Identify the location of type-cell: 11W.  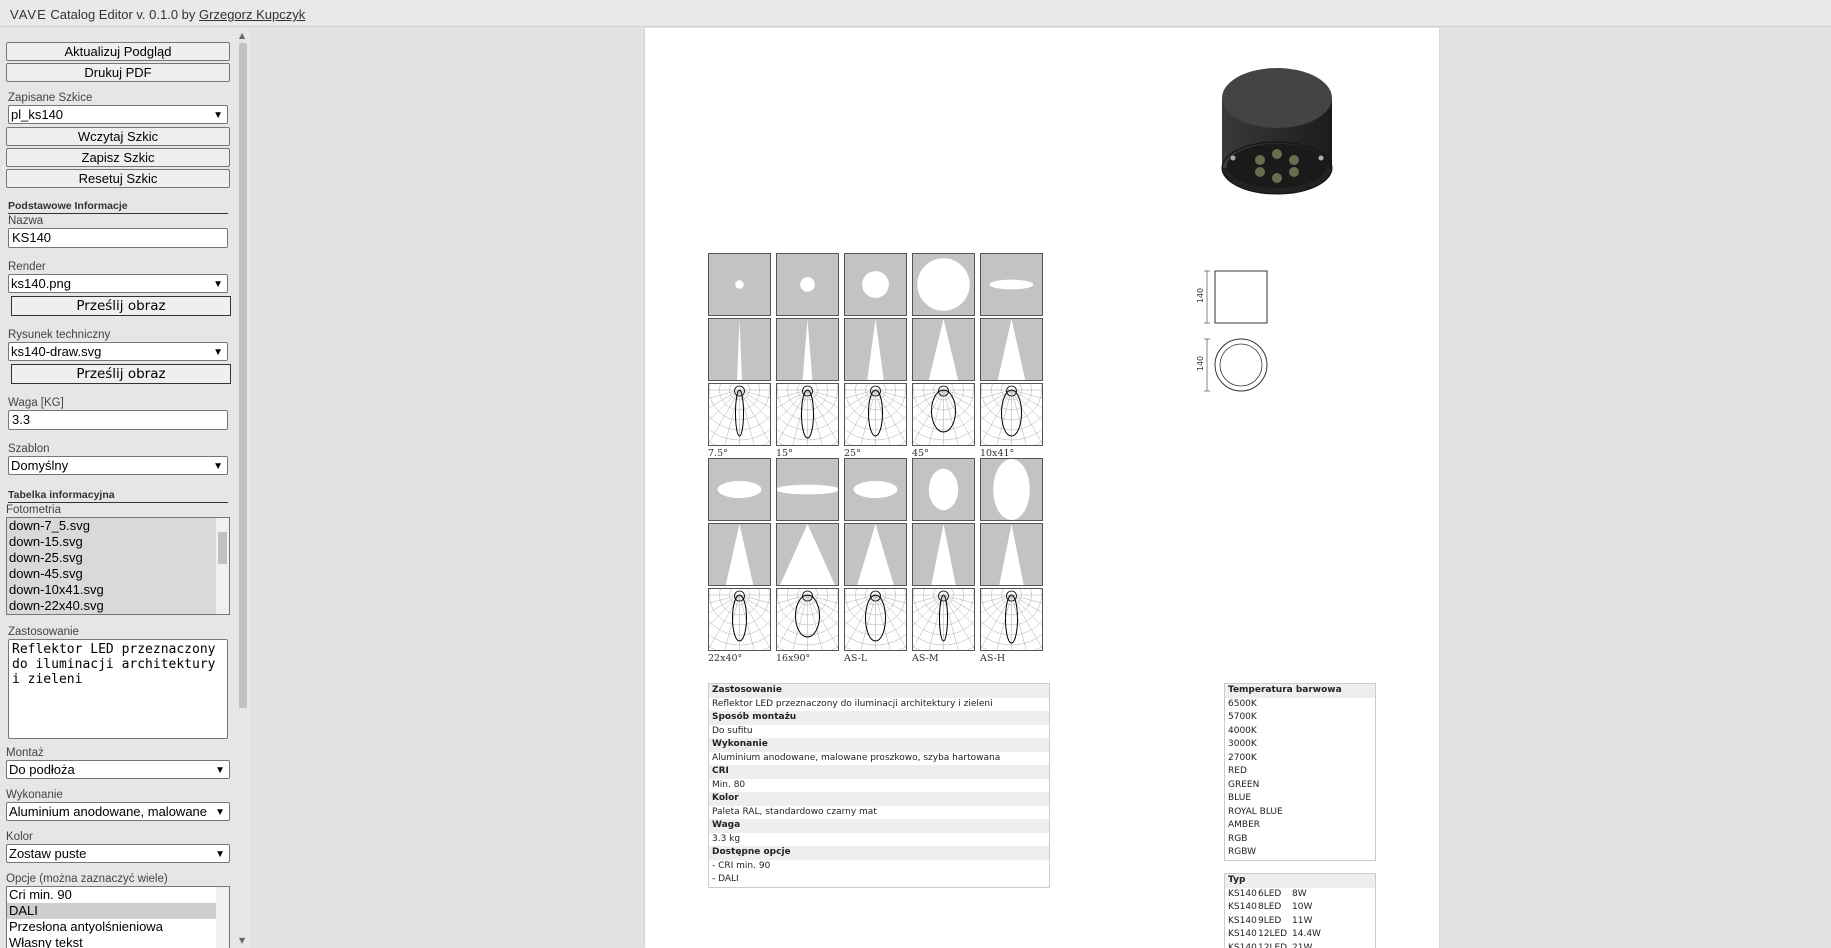
(1302, 920).